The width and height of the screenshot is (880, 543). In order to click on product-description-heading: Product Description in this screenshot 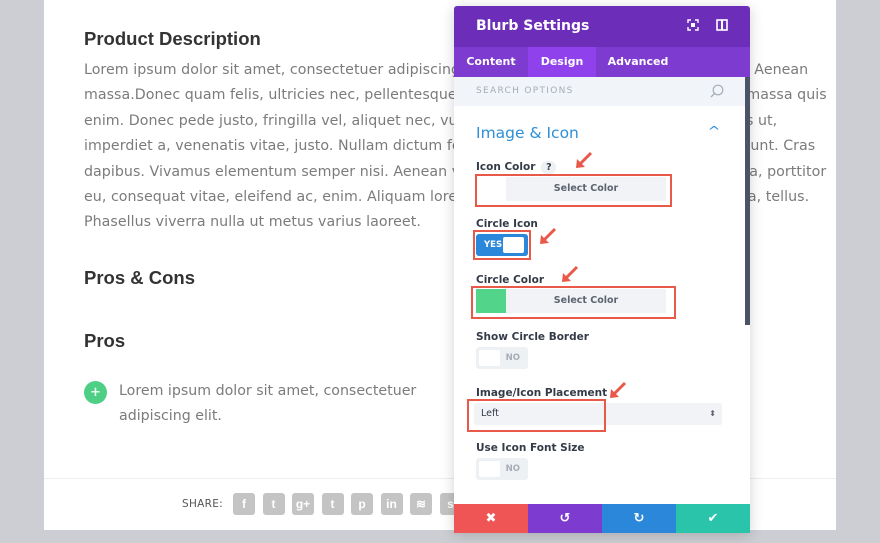, I will do `click(172, 38)`.